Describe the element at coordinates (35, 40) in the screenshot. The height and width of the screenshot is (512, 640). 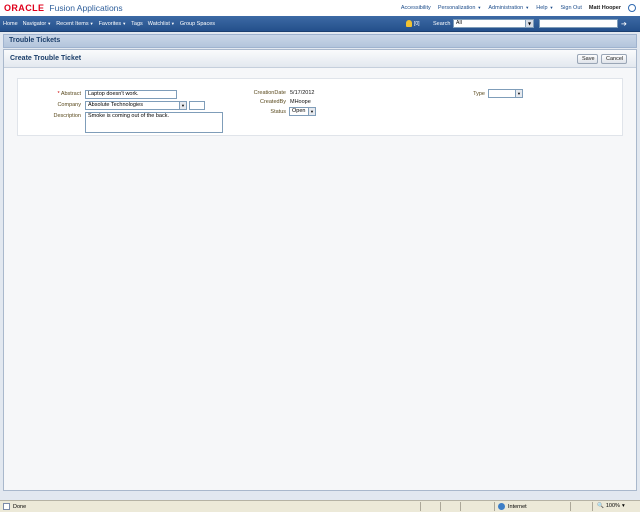
I see `page-title: Trouble Tickets` at that location.